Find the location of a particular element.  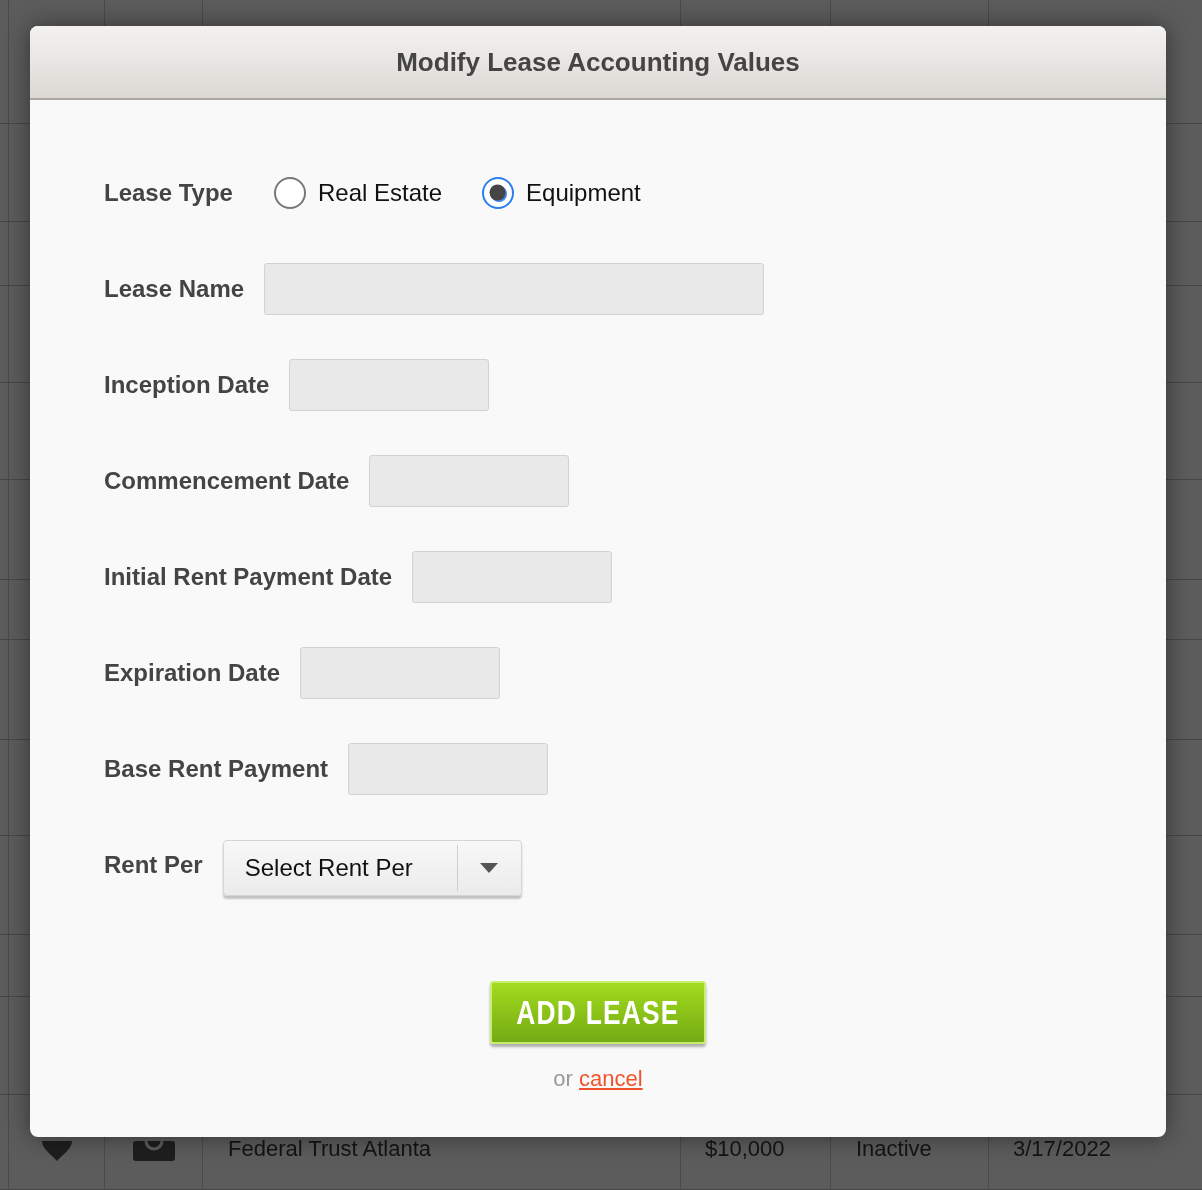

cancel-prompt: or cancel is located at coordinates (598, 1079).